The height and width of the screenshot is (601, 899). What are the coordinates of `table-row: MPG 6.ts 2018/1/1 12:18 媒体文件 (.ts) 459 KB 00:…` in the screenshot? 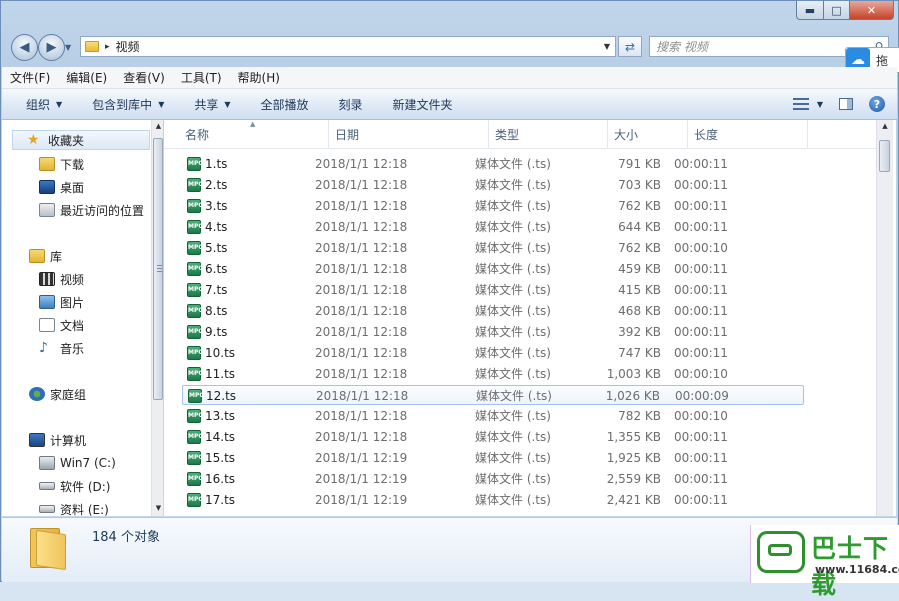 It's located at (493, 269).